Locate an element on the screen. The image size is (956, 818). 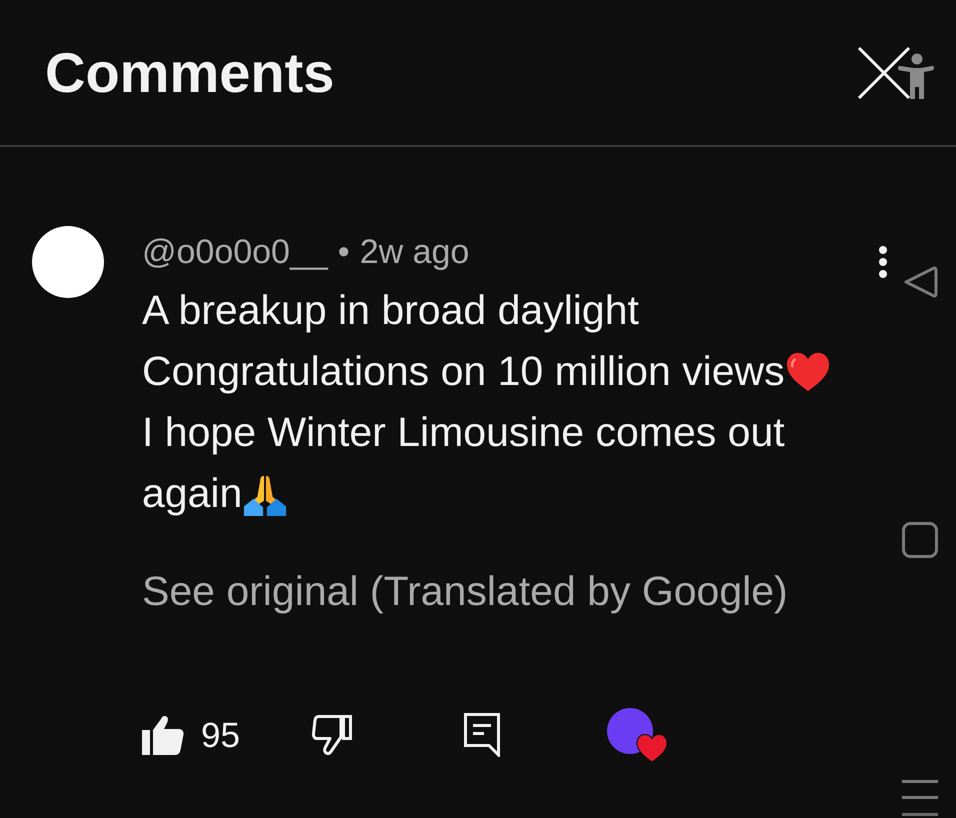
comment-text: A breakup in broad daylight is located at coordinates (390, 310).